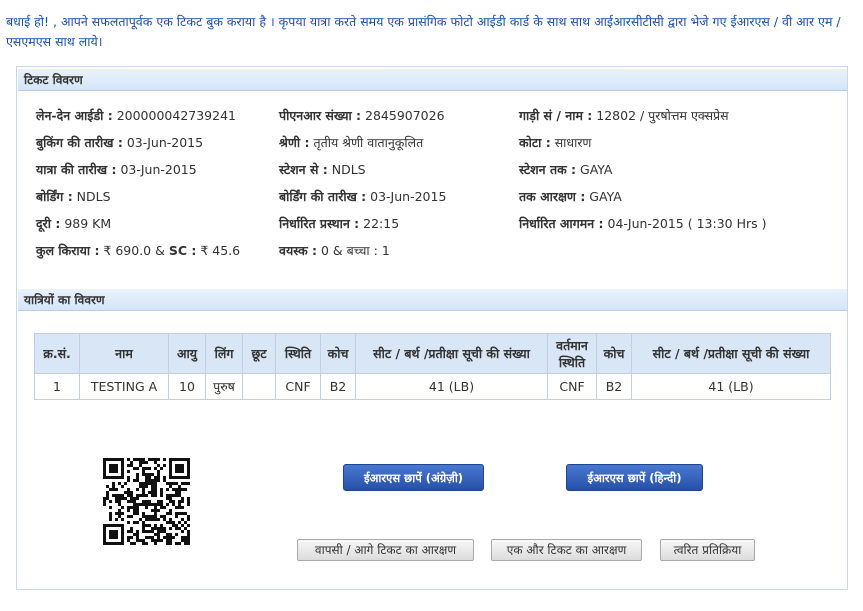 The height and width of the screenshot is (611, 863). Describe the element at coordinates (174, 115) in the screenshot. I see `detail-value: 200000042739241` at that location.